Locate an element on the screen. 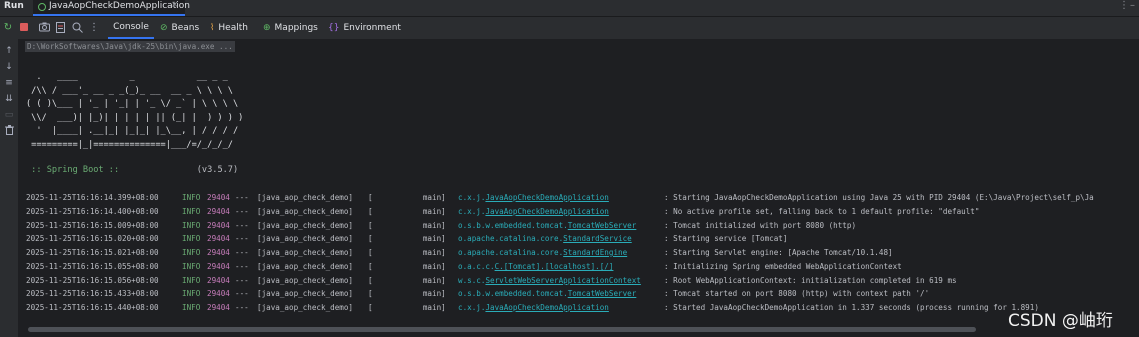  tab-console: Console is located at coordinates (131, 28).